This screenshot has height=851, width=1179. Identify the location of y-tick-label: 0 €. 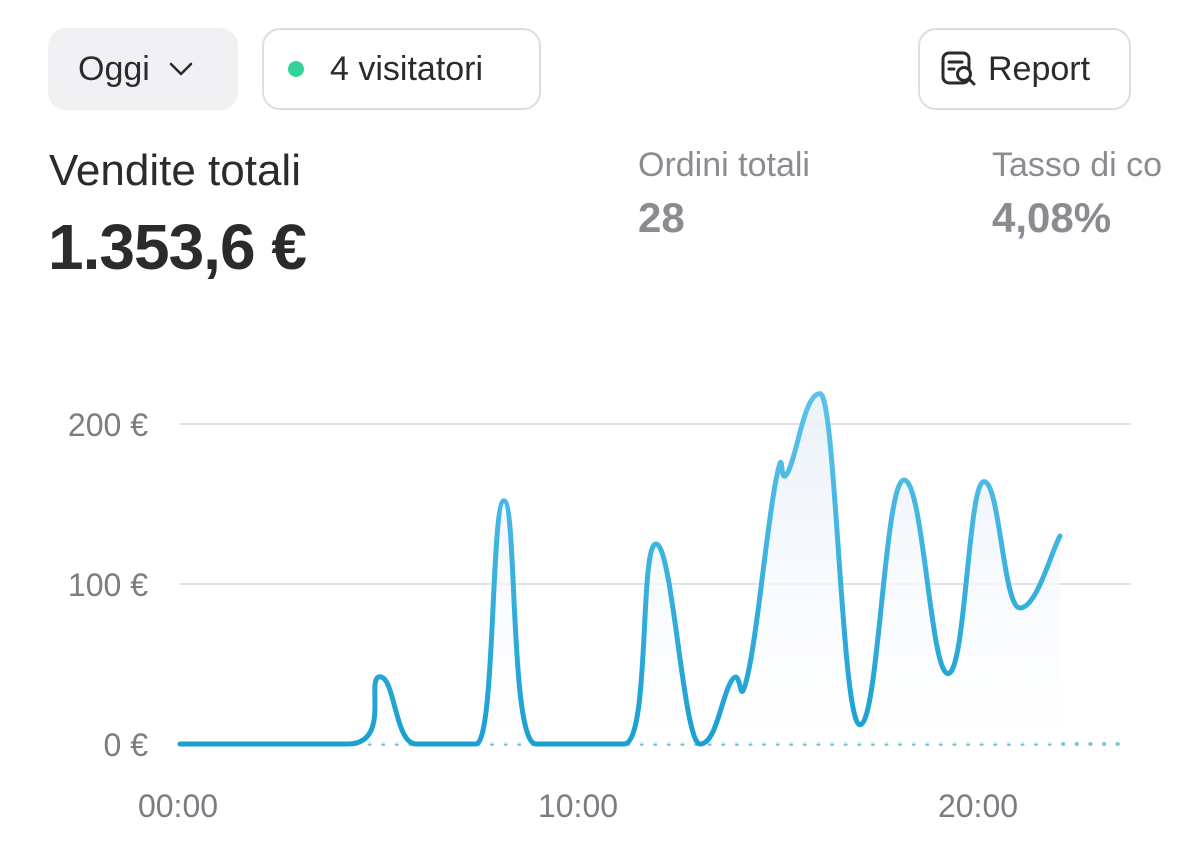
(126, 745).